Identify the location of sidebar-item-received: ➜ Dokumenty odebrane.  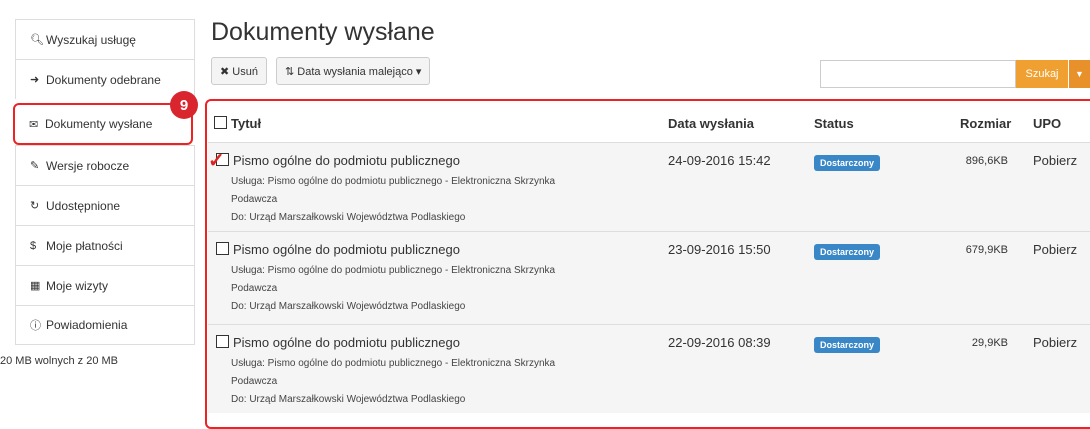
(105, 79).